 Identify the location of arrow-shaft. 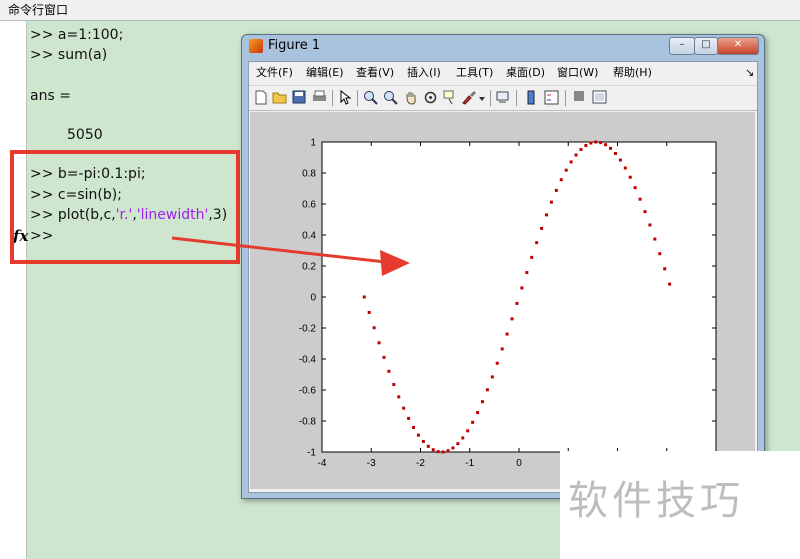
(278, 250).